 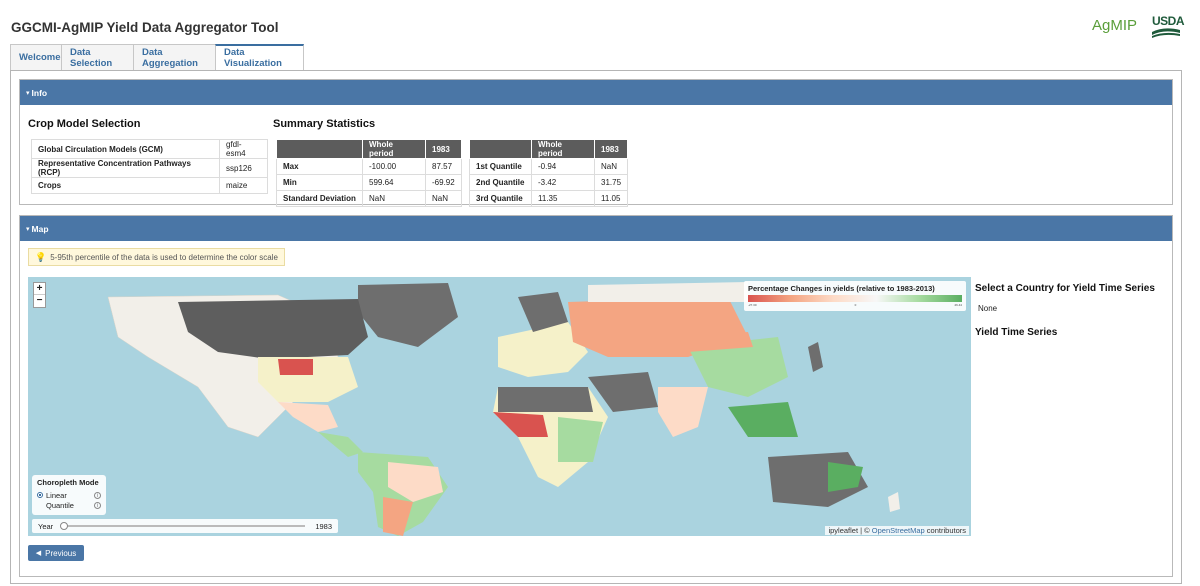 What do you see at coordinates (61, 553) in the screenshot?
I see `previous-button-label: Previous` at bounding box center [61, 553].